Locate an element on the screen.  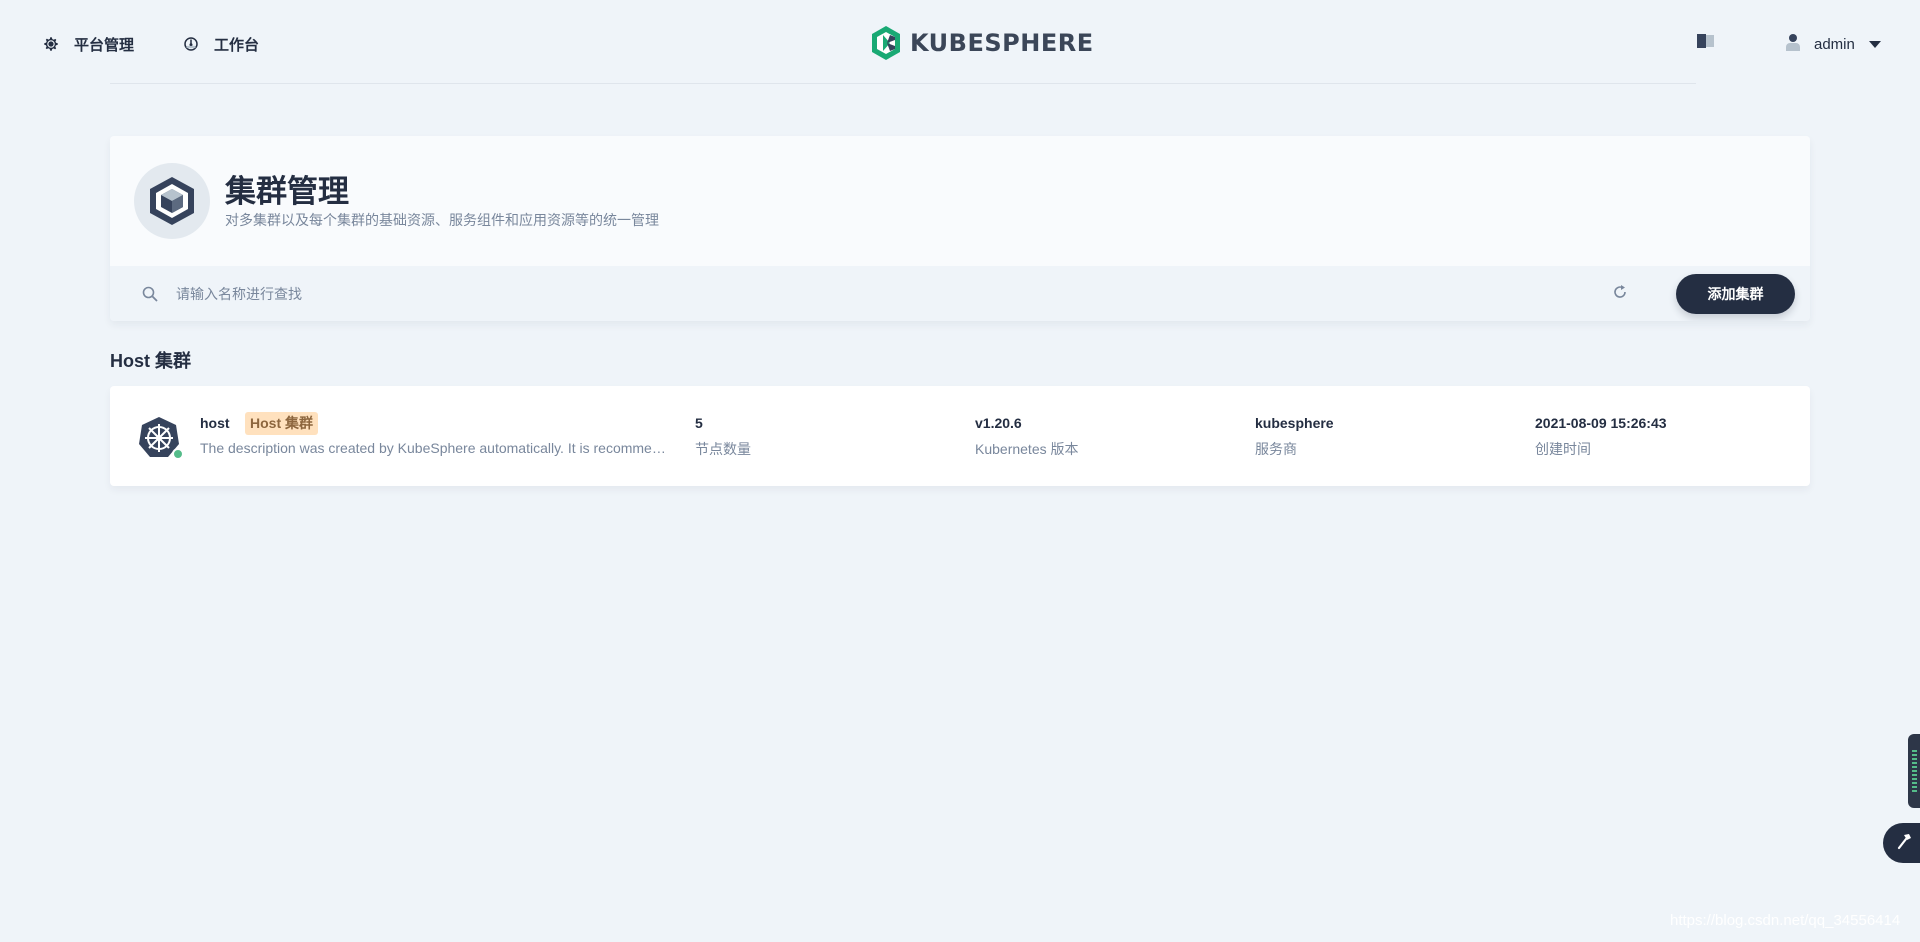
header-divider is located at coordinates (903, 83).